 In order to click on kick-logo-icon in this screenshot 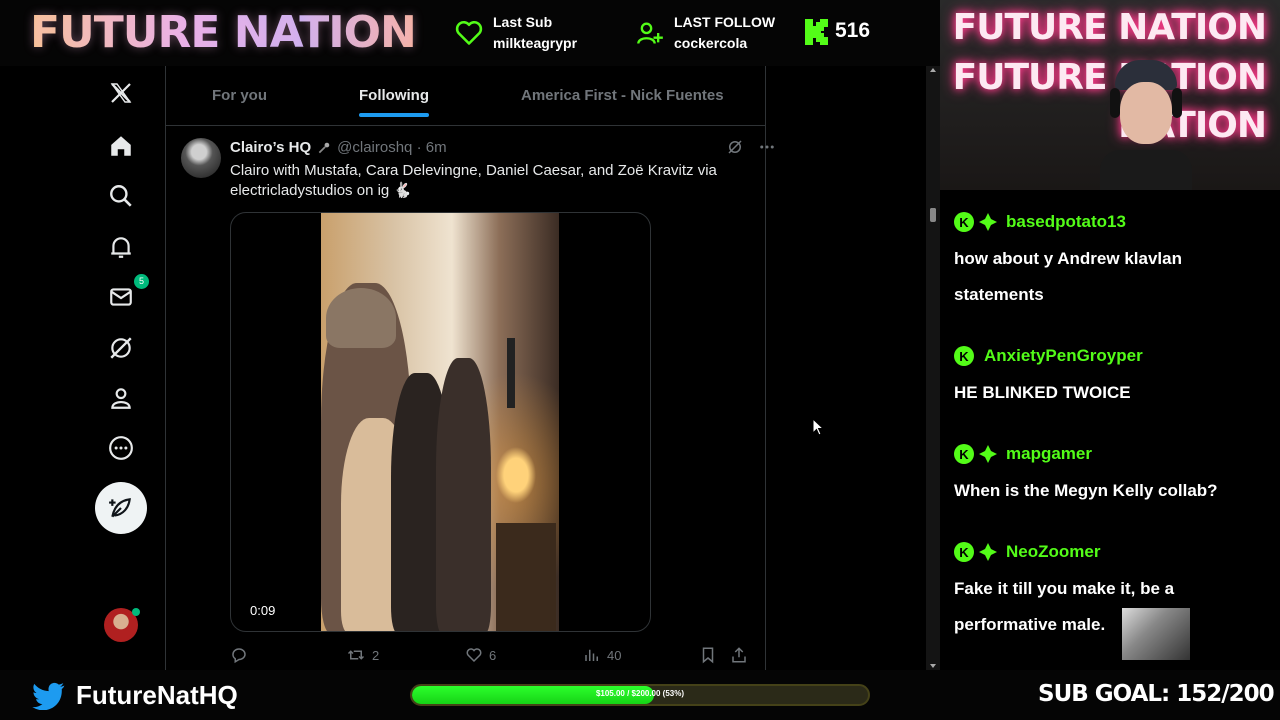, I will do `click(816, 32)`.